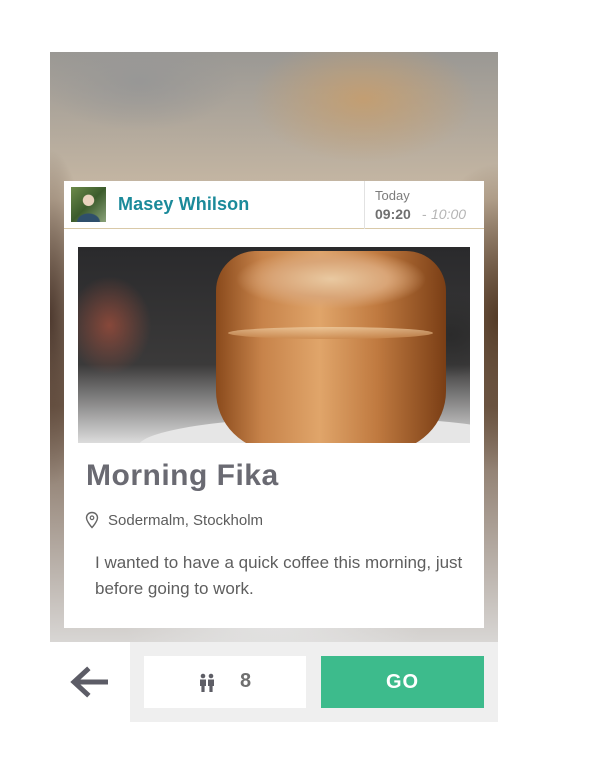 Image resolution: width=598 pixels, height=760 pixels. What do you see at coordinates (92, 520) in the screenshot?
I see `location-pin-icon` at bounding box center [92, 520].